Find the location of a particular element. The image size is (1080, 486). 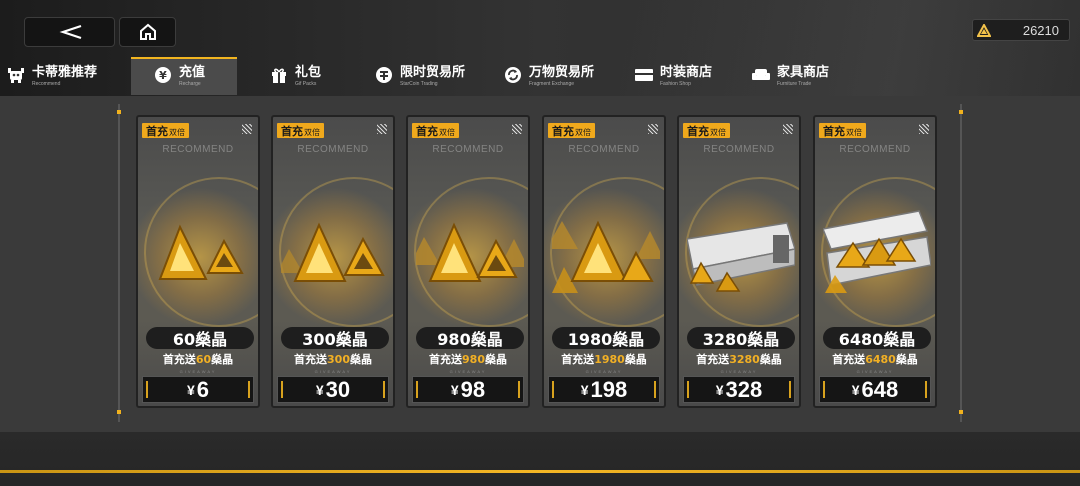

price-button: ¥198 is located at coordinates (604, 389).